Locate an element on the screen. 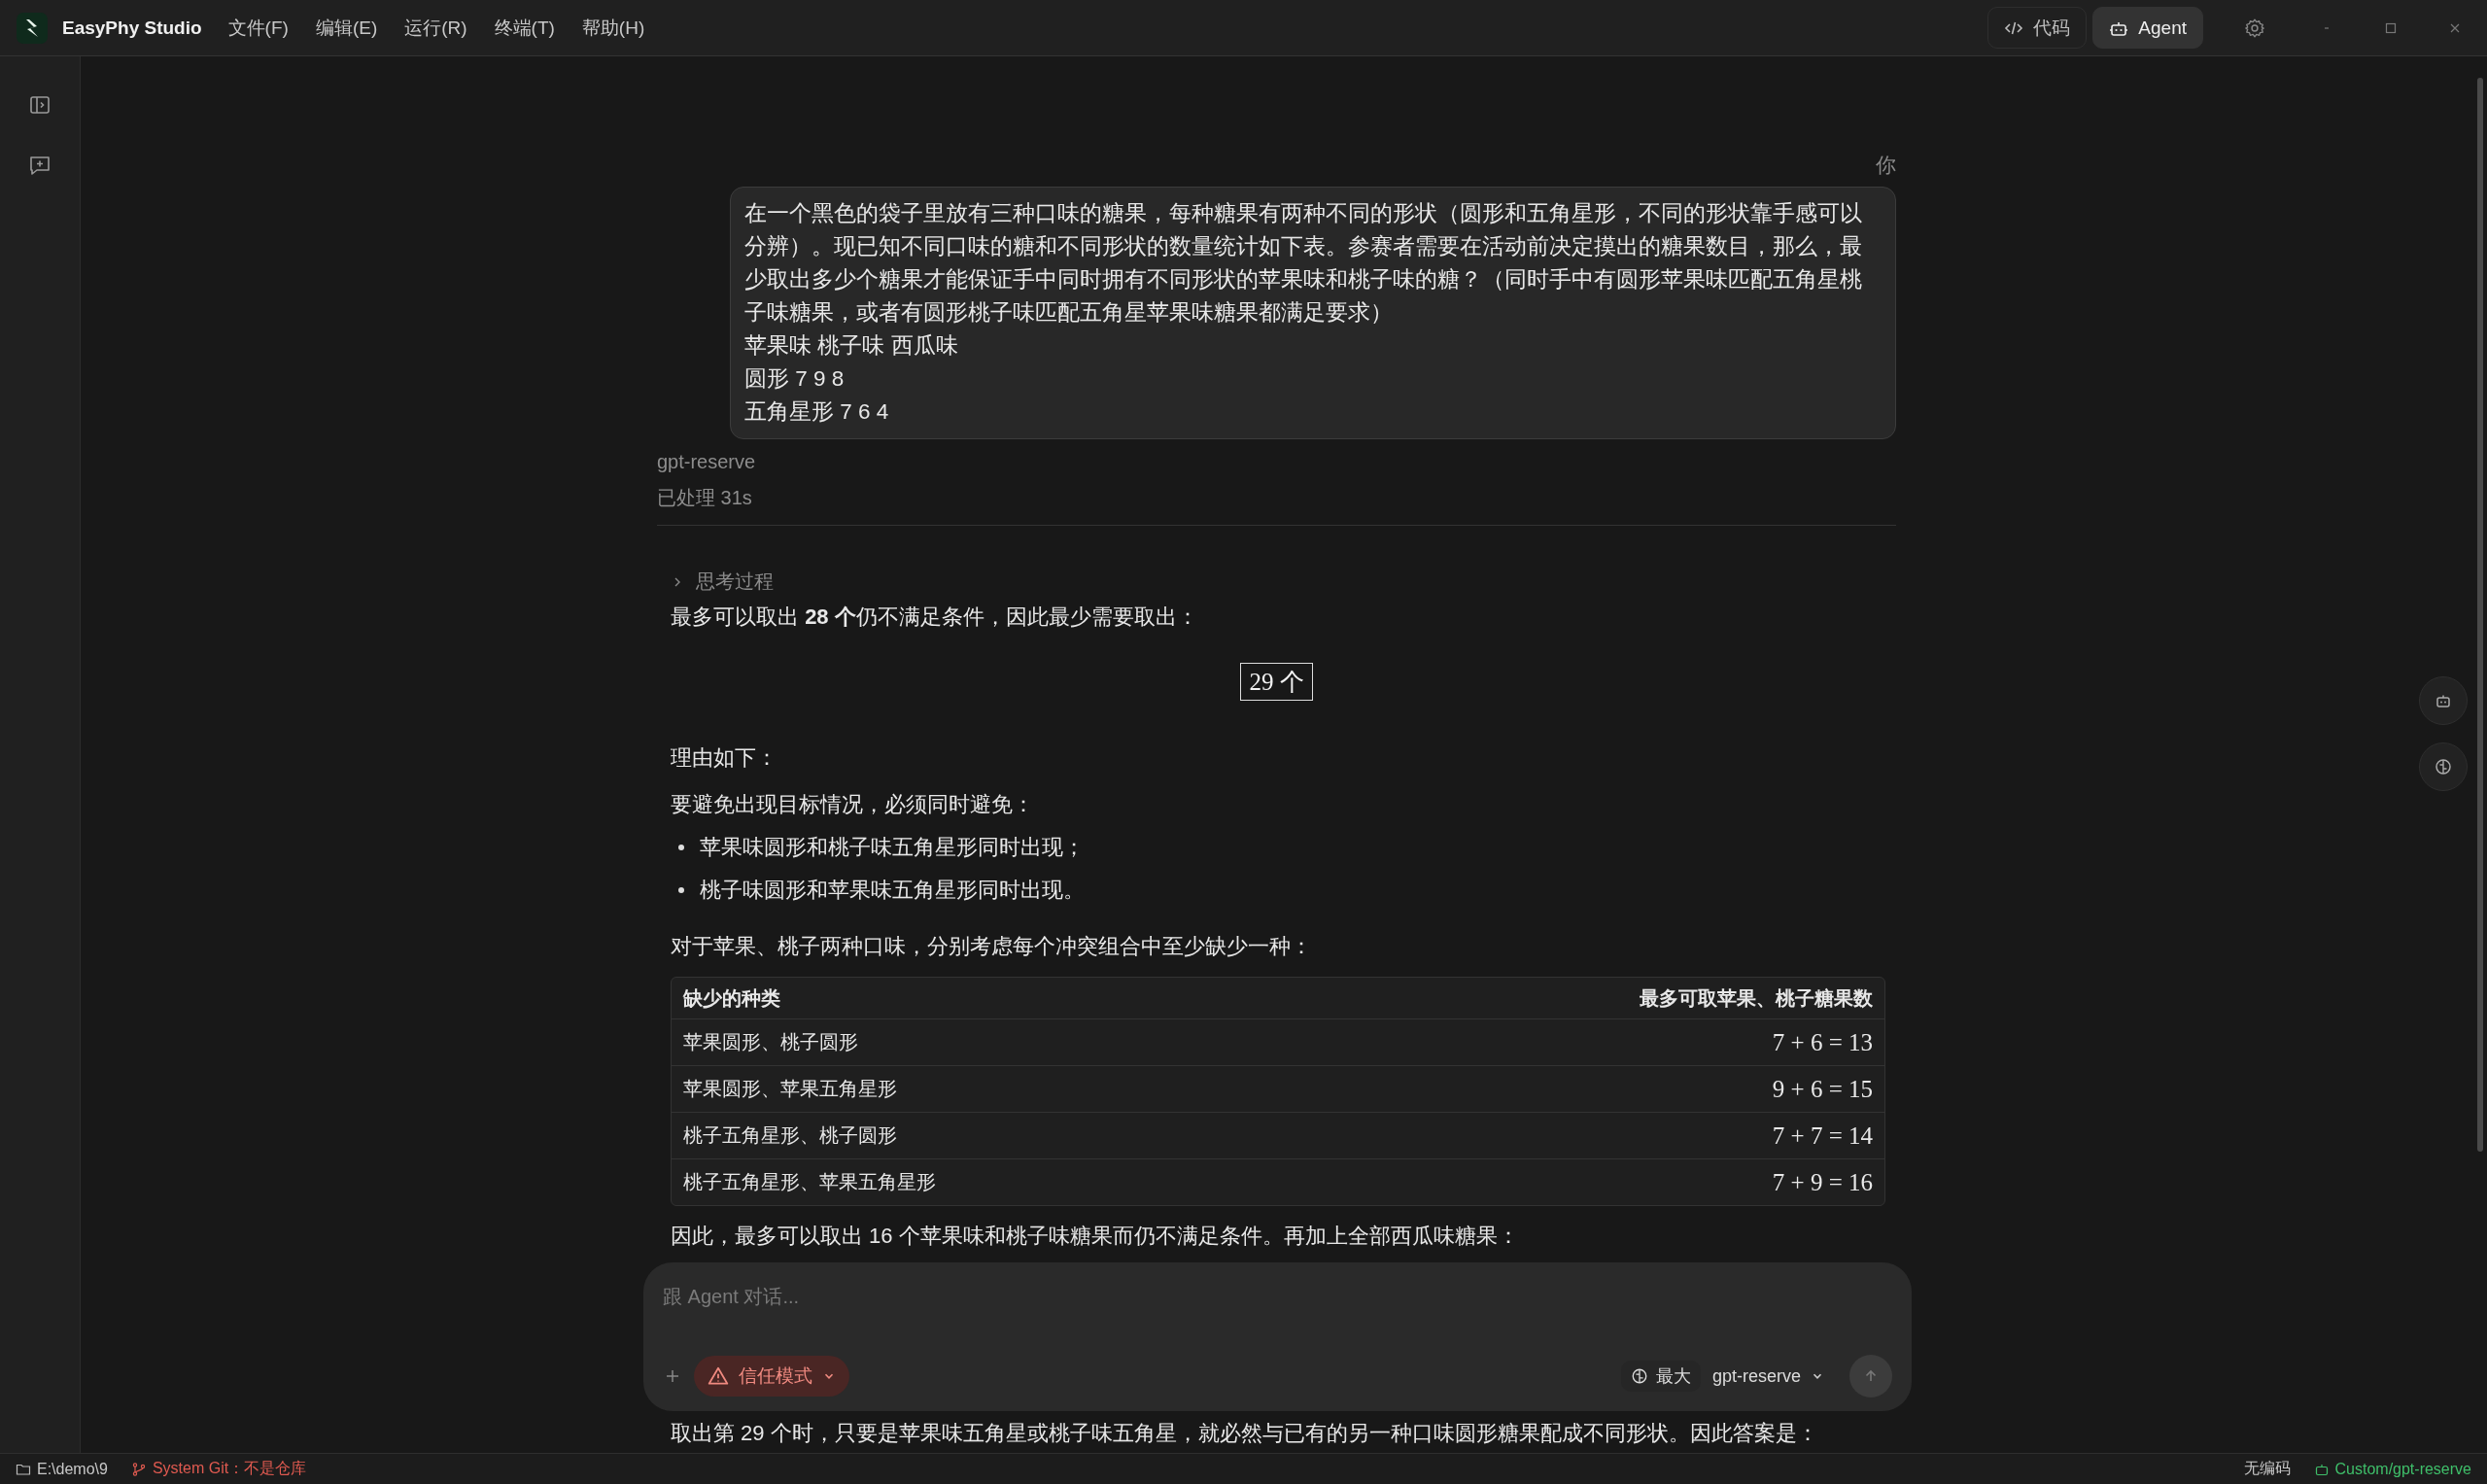 The image size is (2487, 1484). app-logo-icon is located at coordinates (33, 28).